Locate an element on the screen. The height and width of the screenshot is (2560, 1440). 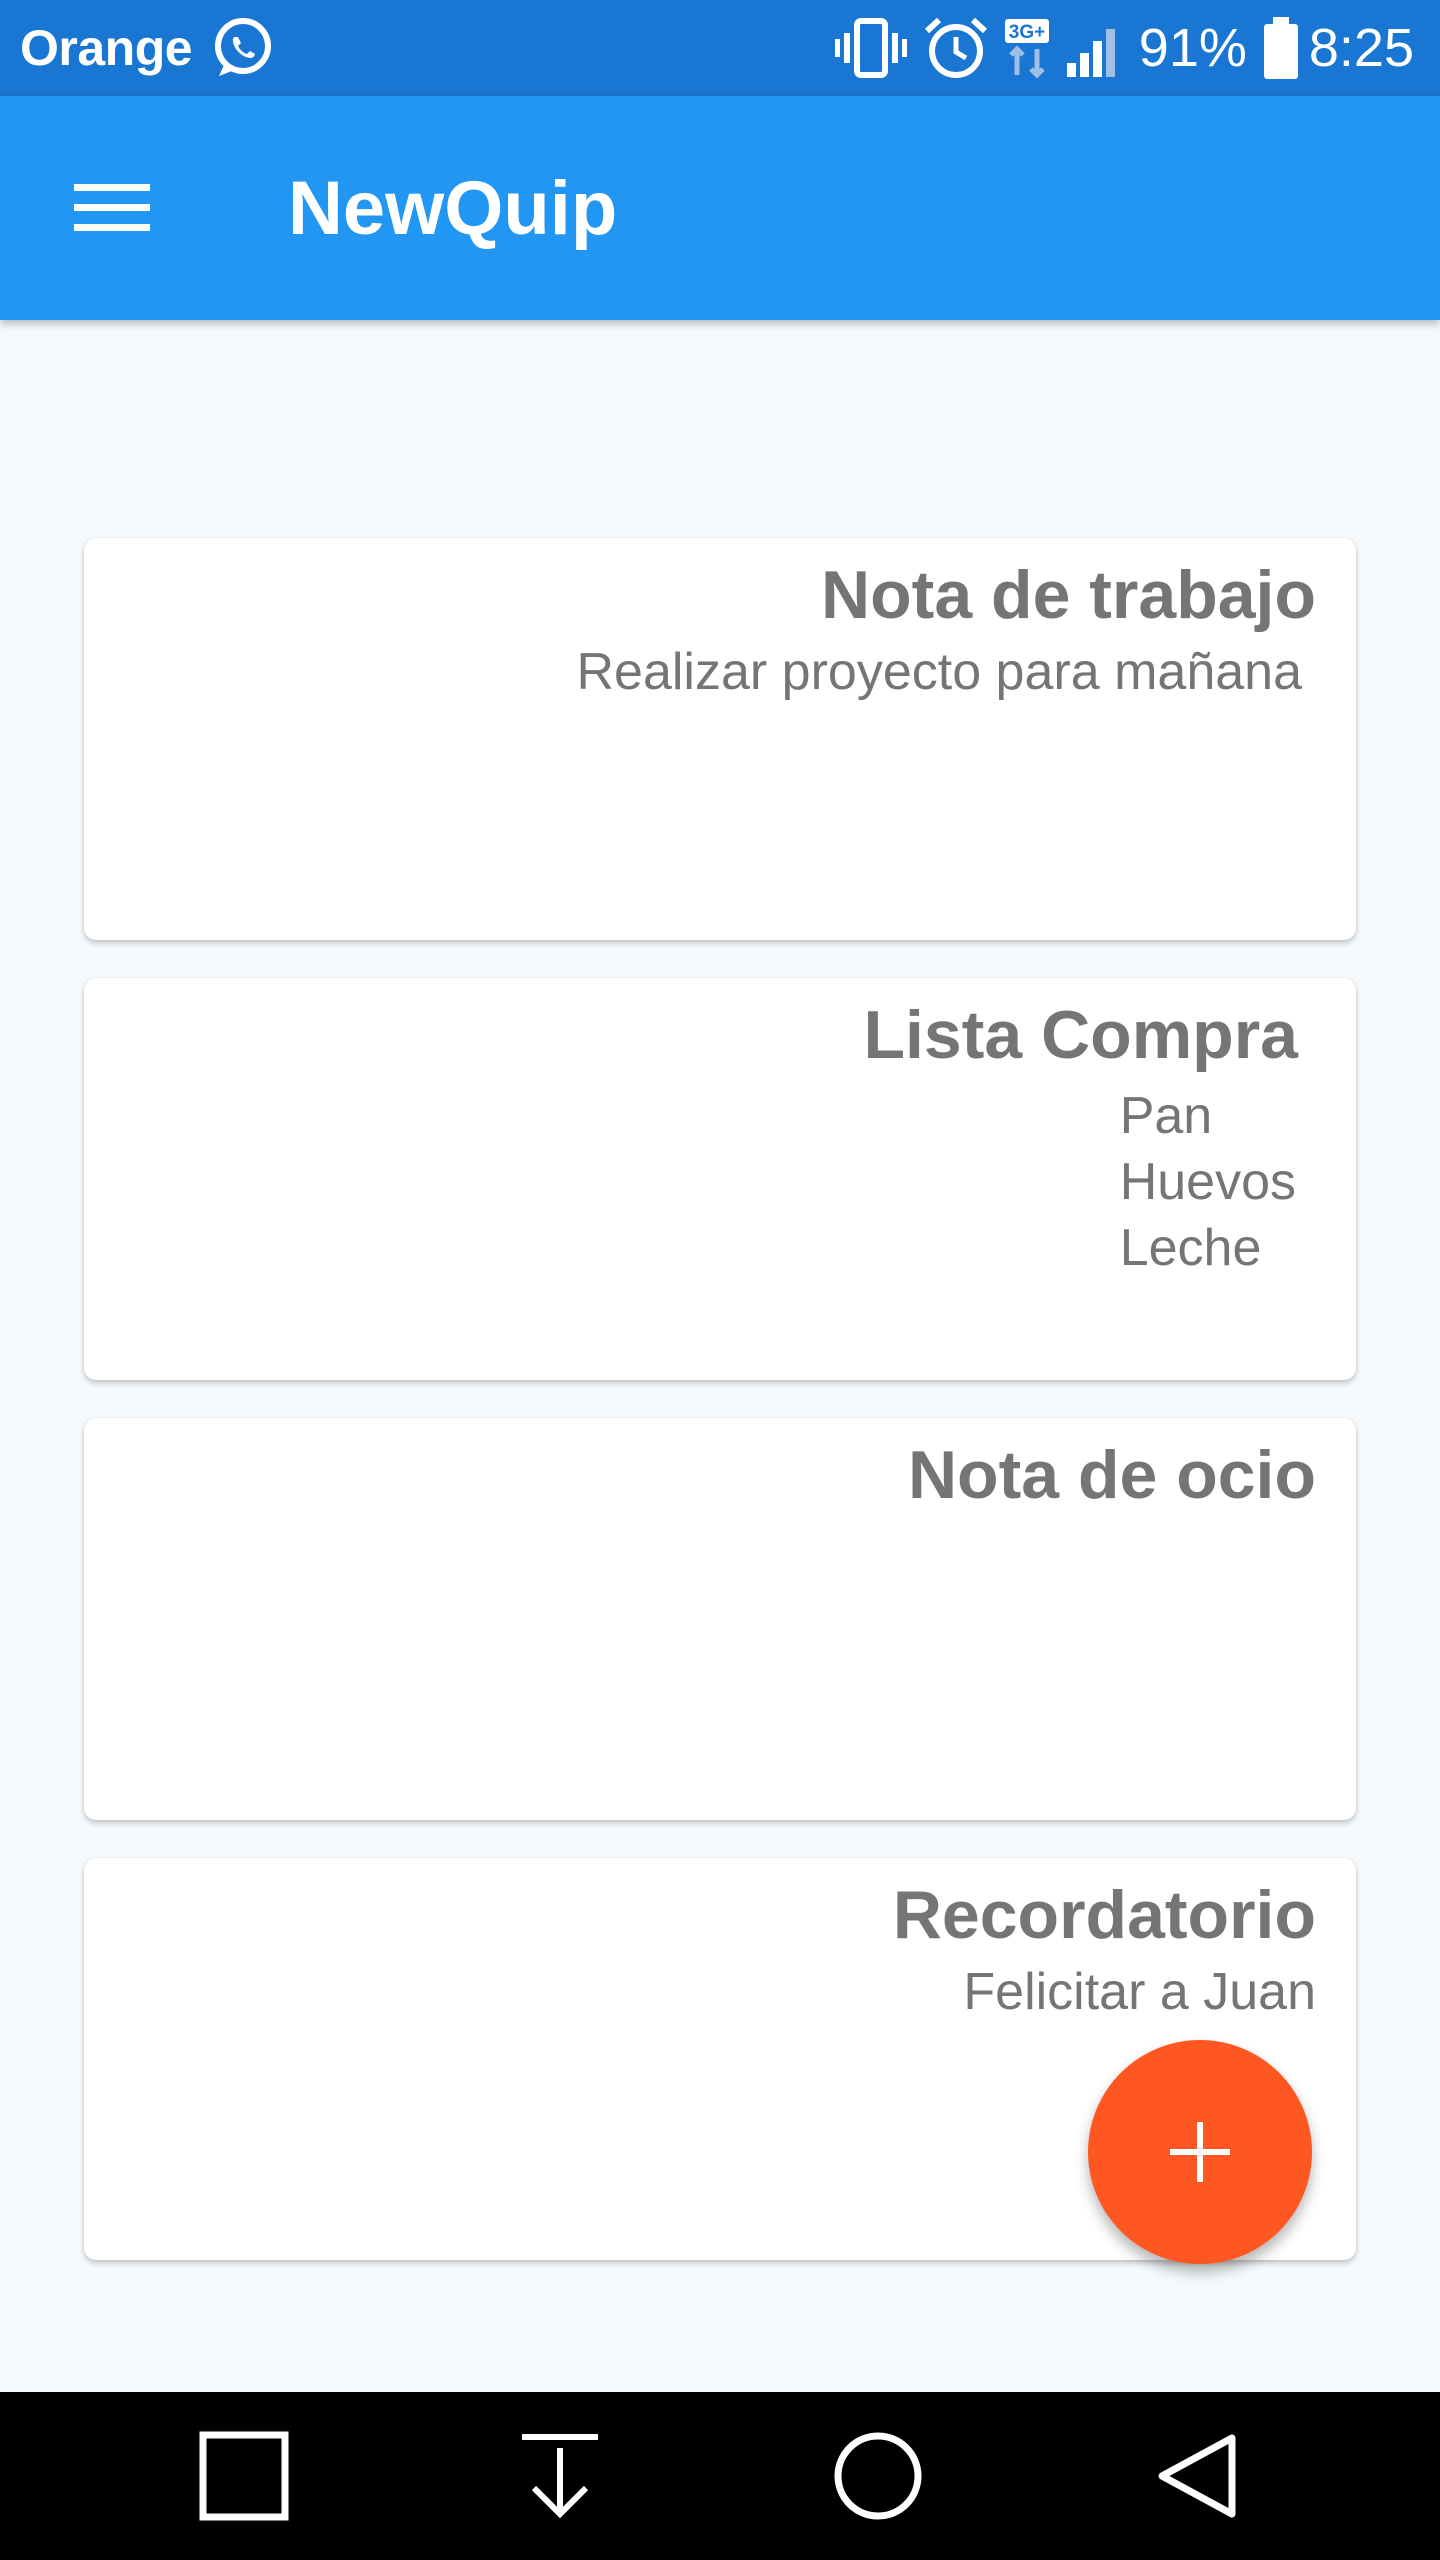
carrier-label: Orange is located at coordinates (106, 48).